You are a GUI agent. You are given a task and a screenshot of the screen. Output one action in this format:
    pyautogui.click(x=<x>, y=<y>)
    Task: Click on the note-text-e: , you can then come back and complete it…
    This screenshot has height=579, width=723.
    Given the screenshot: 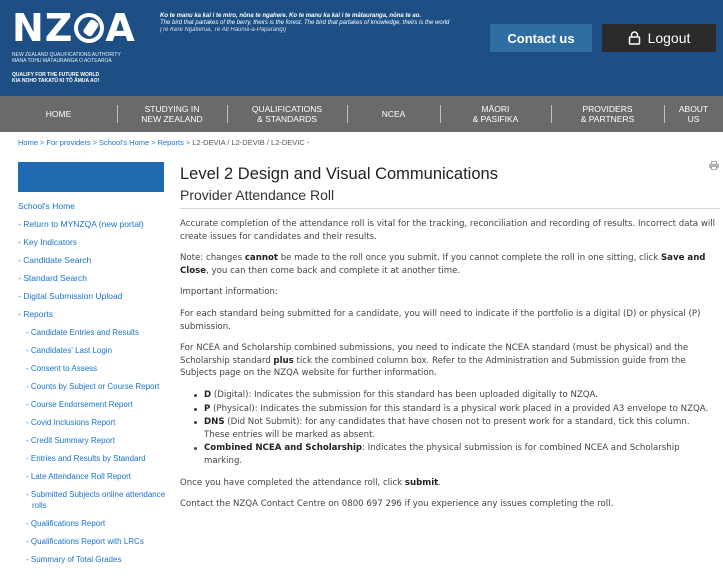 What is the action you would take?
    pyautogui.click(x=333, y=270)
    